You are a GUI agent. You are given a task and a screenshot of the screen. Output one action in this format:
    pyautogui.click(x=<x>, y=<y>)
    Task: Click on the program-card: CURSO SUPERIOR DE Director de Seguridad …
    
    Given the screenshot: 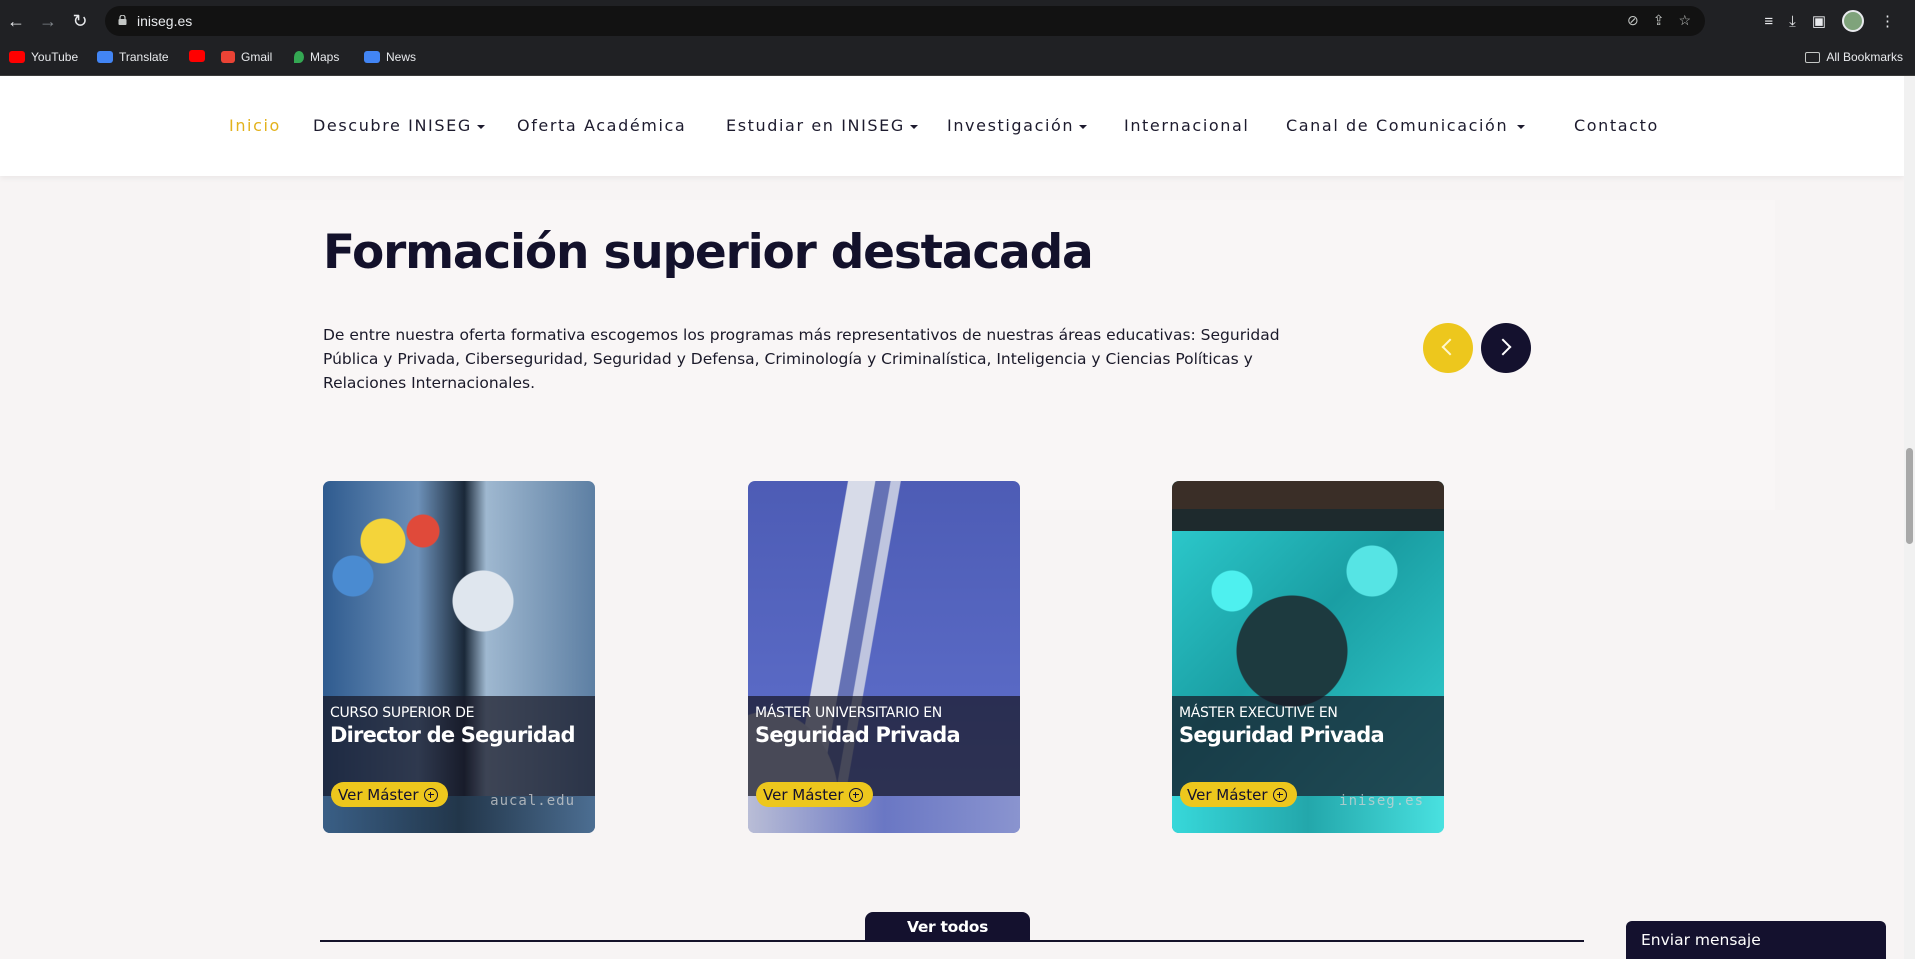 What is the action you would take?
    pyautogui.click(x=459, y=657)
    